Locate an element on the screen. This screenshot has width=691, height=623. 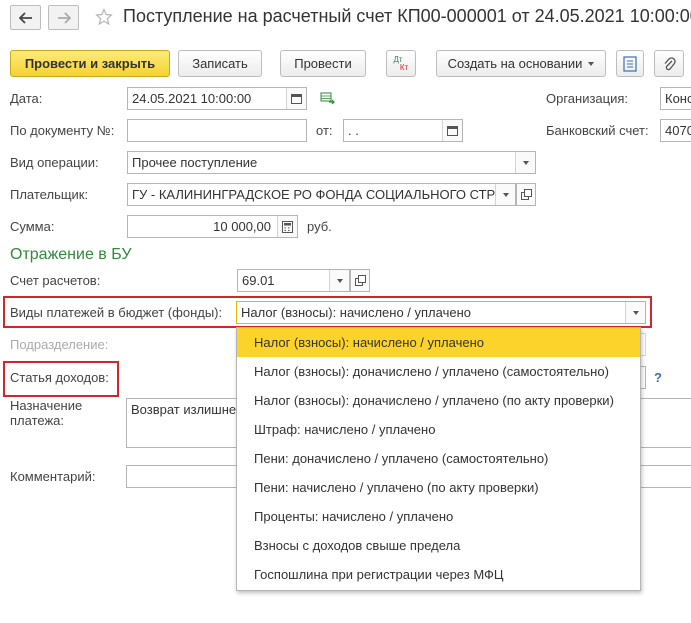
dropdown-option: Госпошлина при регистрации через МФЦ is located at coordinates (438, 574).